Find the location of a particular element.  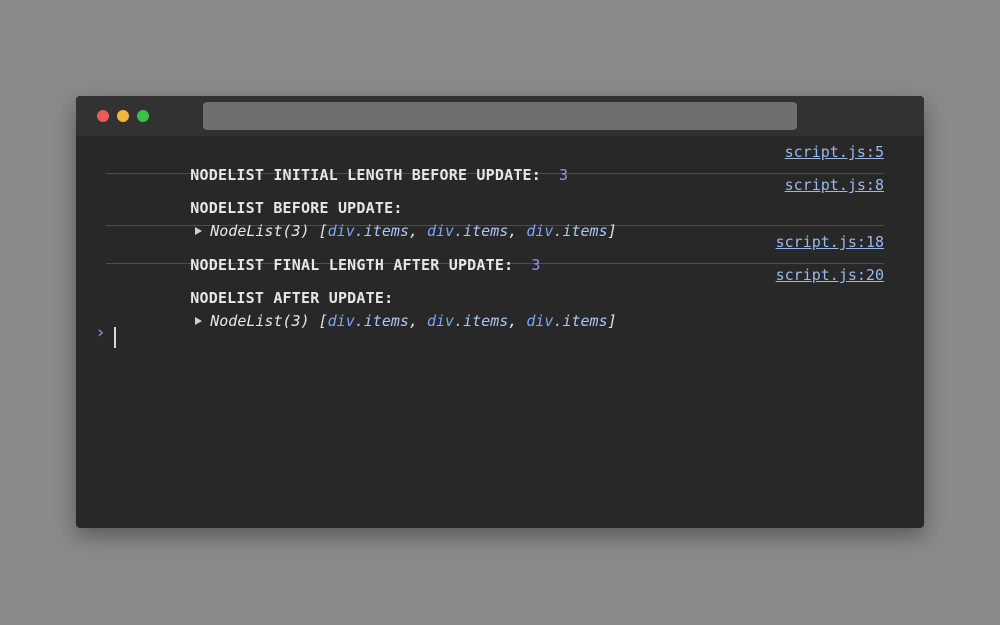

console-input is located at coordinates (498, 334).